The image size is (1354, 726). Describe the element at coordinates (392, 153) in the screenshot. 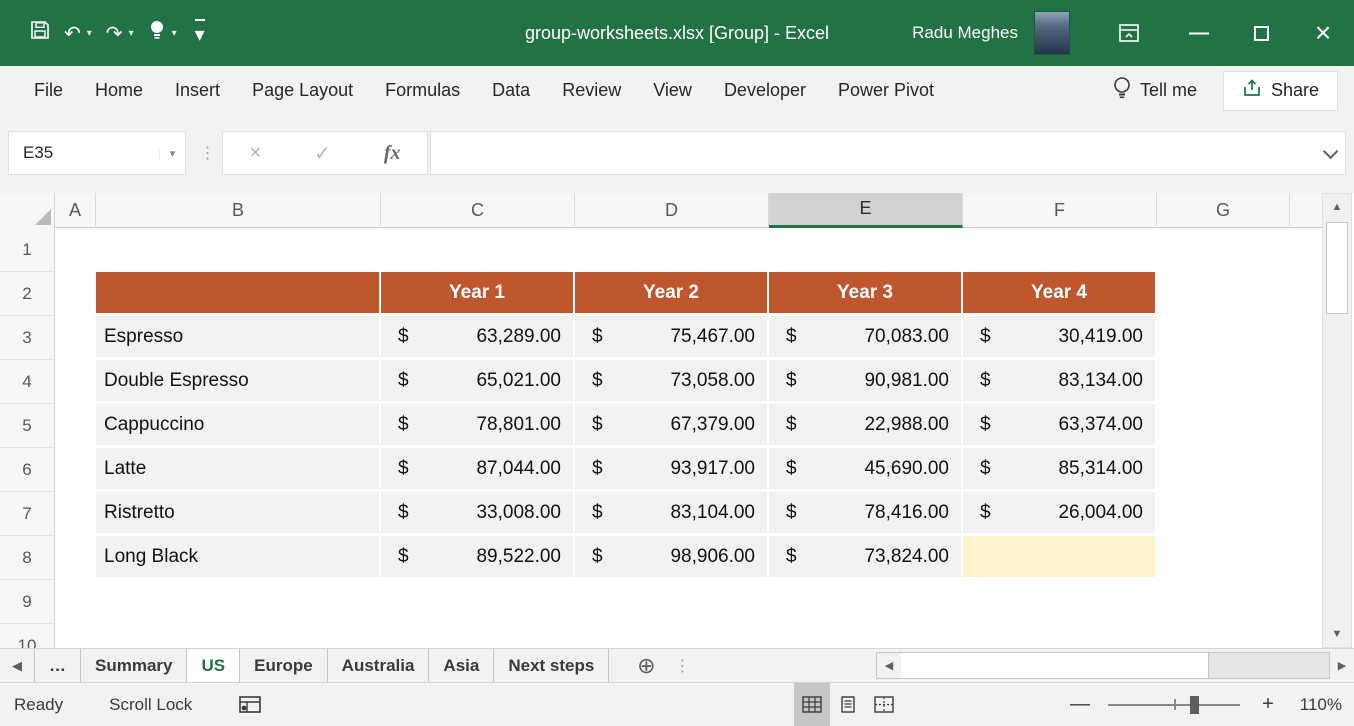

I see `insert-function-icon: fx` at that location.